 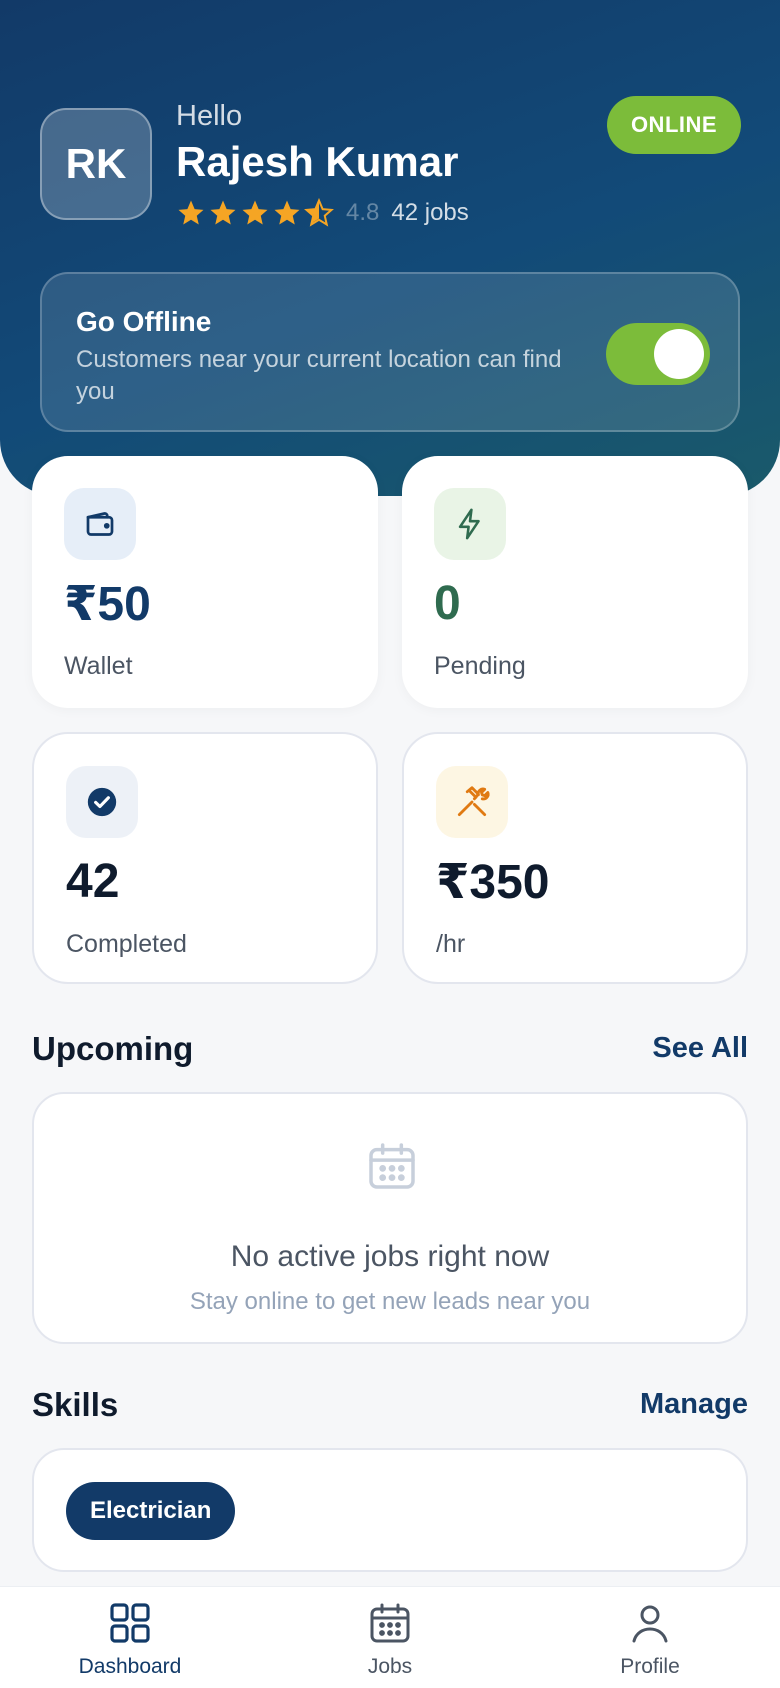 I want to click on wallet-icon, so click(x=100, y=524).